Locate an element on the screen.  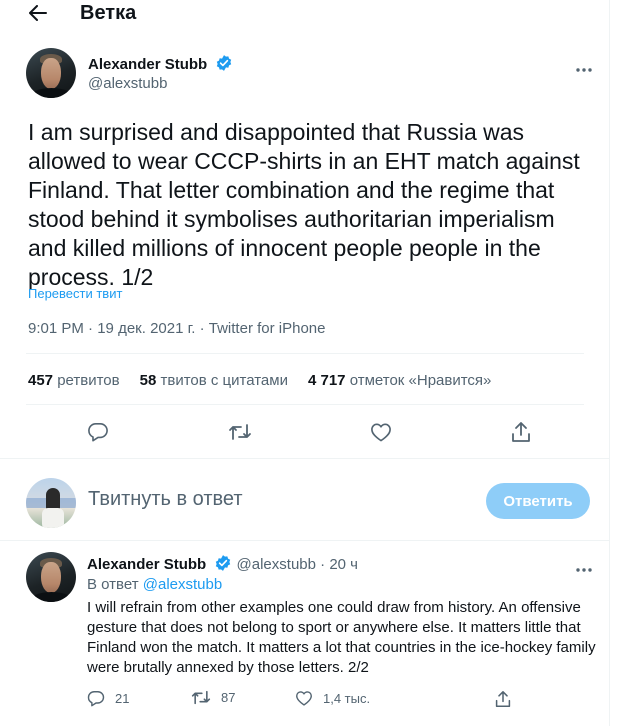
in-reply-to: В ответ @alexstubb is located at coordinates (154, 584).